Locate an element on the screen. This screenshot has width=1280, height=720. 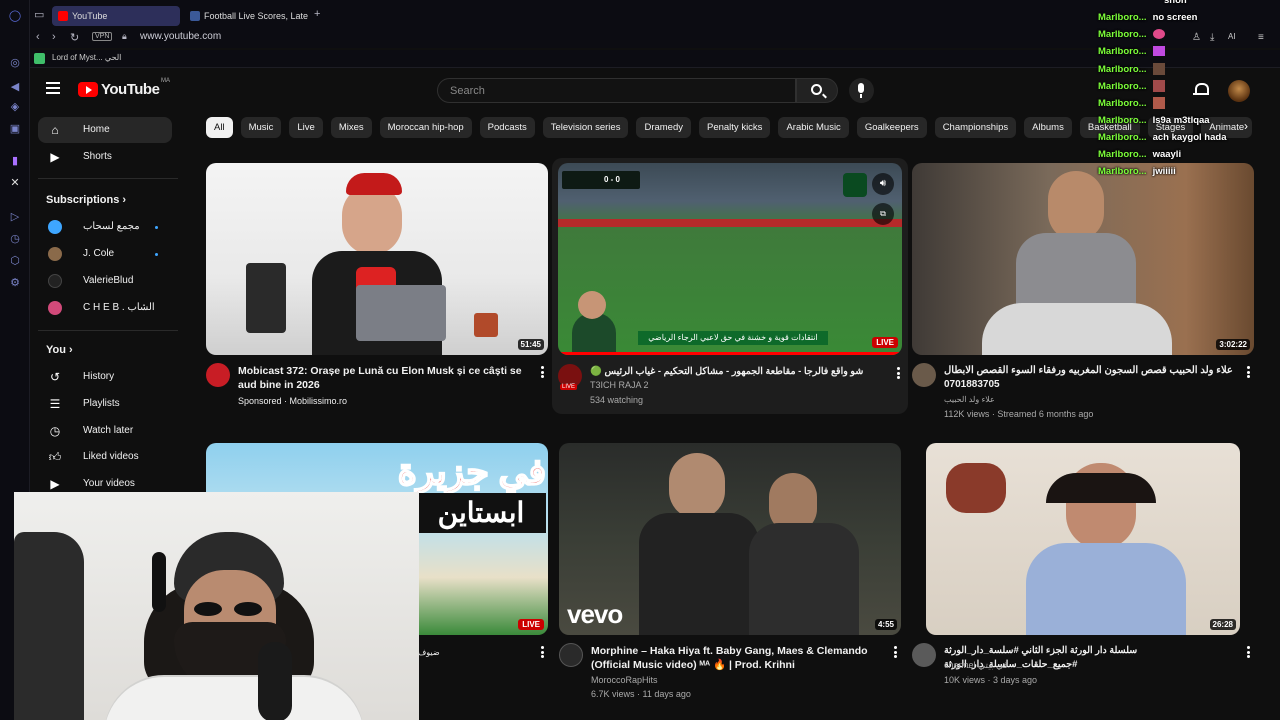
you-heading: You › is located at coordinates (59, 350).